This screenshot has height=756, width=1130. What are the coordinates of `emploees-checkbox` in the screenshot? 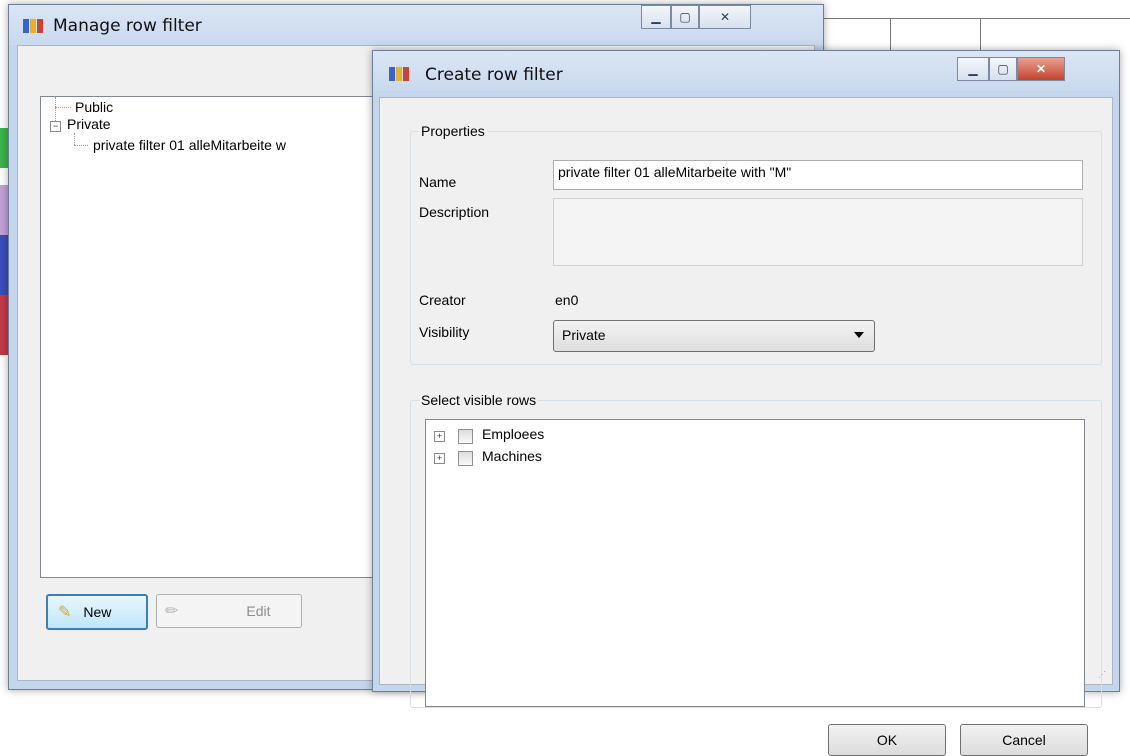 It's located at (465, 436).